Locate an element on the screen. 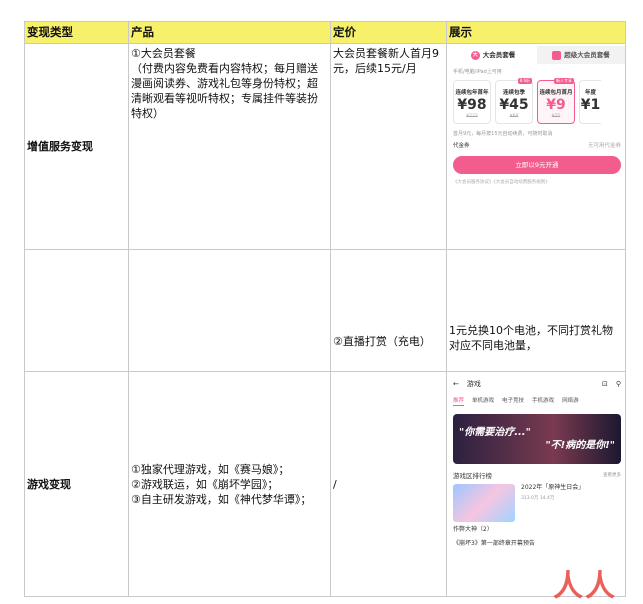  type-cell: 游戏变现 is located at coordinates (76, 484).